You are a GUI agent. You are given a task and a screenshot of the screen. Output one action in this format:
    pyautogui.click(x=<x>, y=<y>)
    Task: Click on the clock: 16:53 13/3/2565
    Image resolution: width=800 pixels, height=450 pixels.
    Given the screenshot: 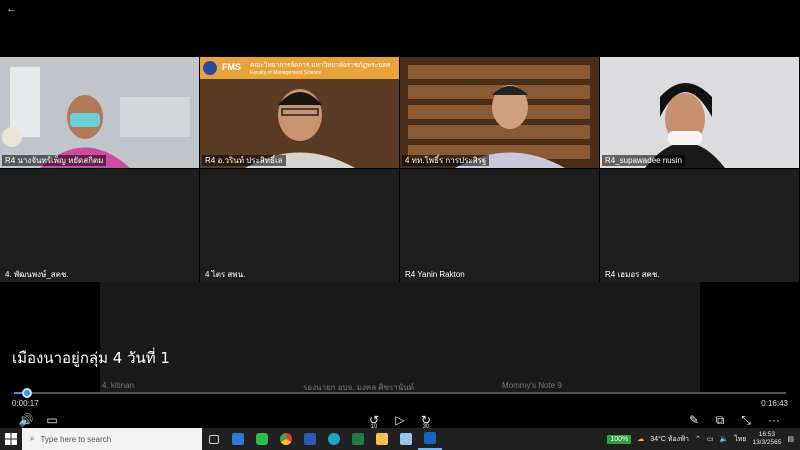 What is the action you would take?
    pyautogui.click(x=766, y=439)
    